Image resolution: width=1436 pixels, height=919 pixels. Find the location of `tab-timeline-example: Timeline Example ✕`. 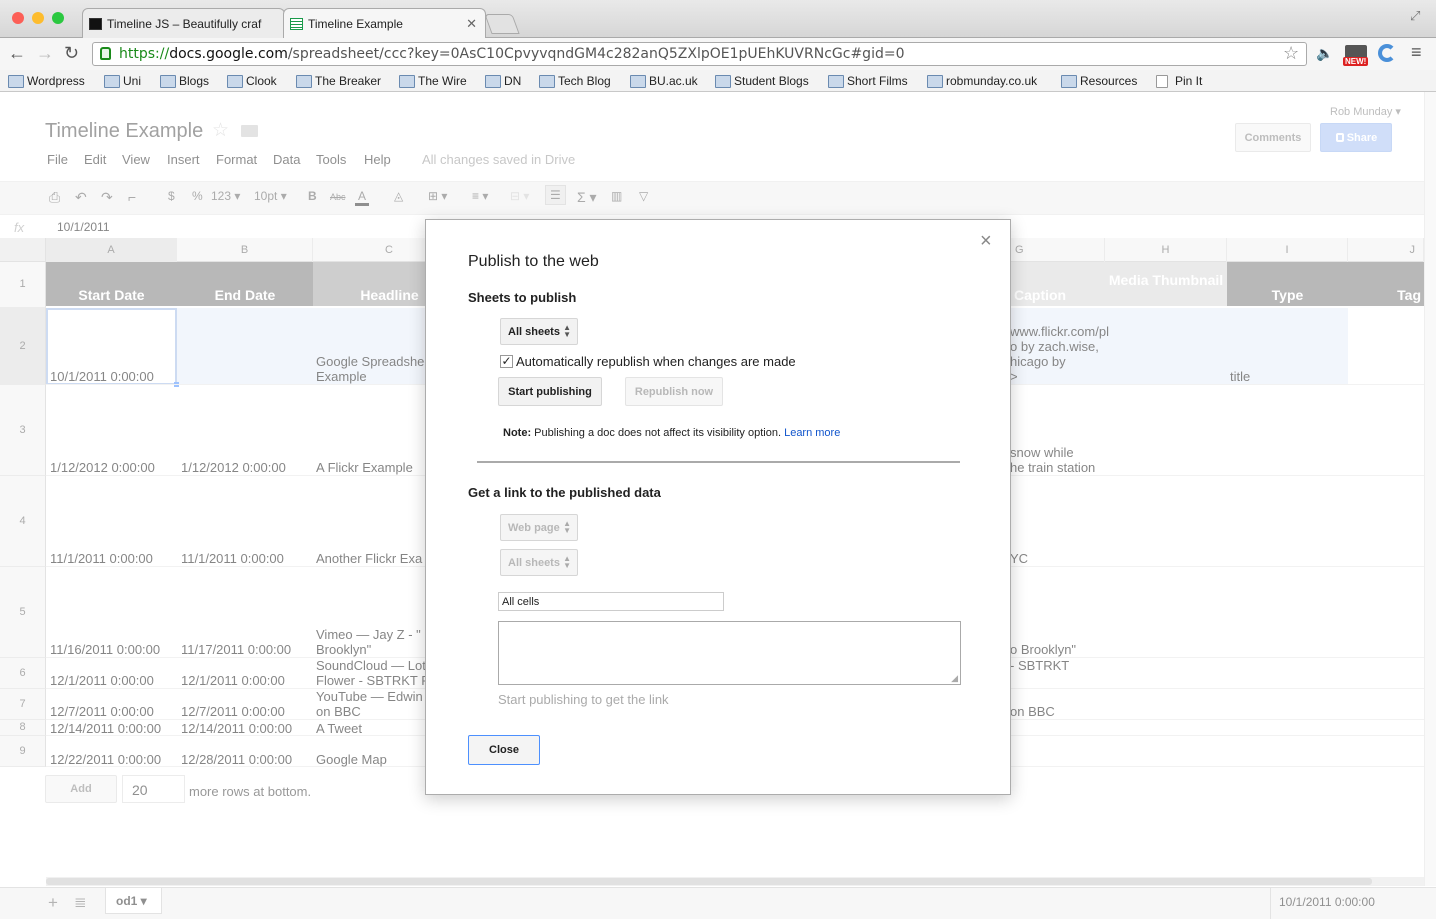

tab-timeline-example: Timeline Example ✕ is located at coordinates (384, 23).